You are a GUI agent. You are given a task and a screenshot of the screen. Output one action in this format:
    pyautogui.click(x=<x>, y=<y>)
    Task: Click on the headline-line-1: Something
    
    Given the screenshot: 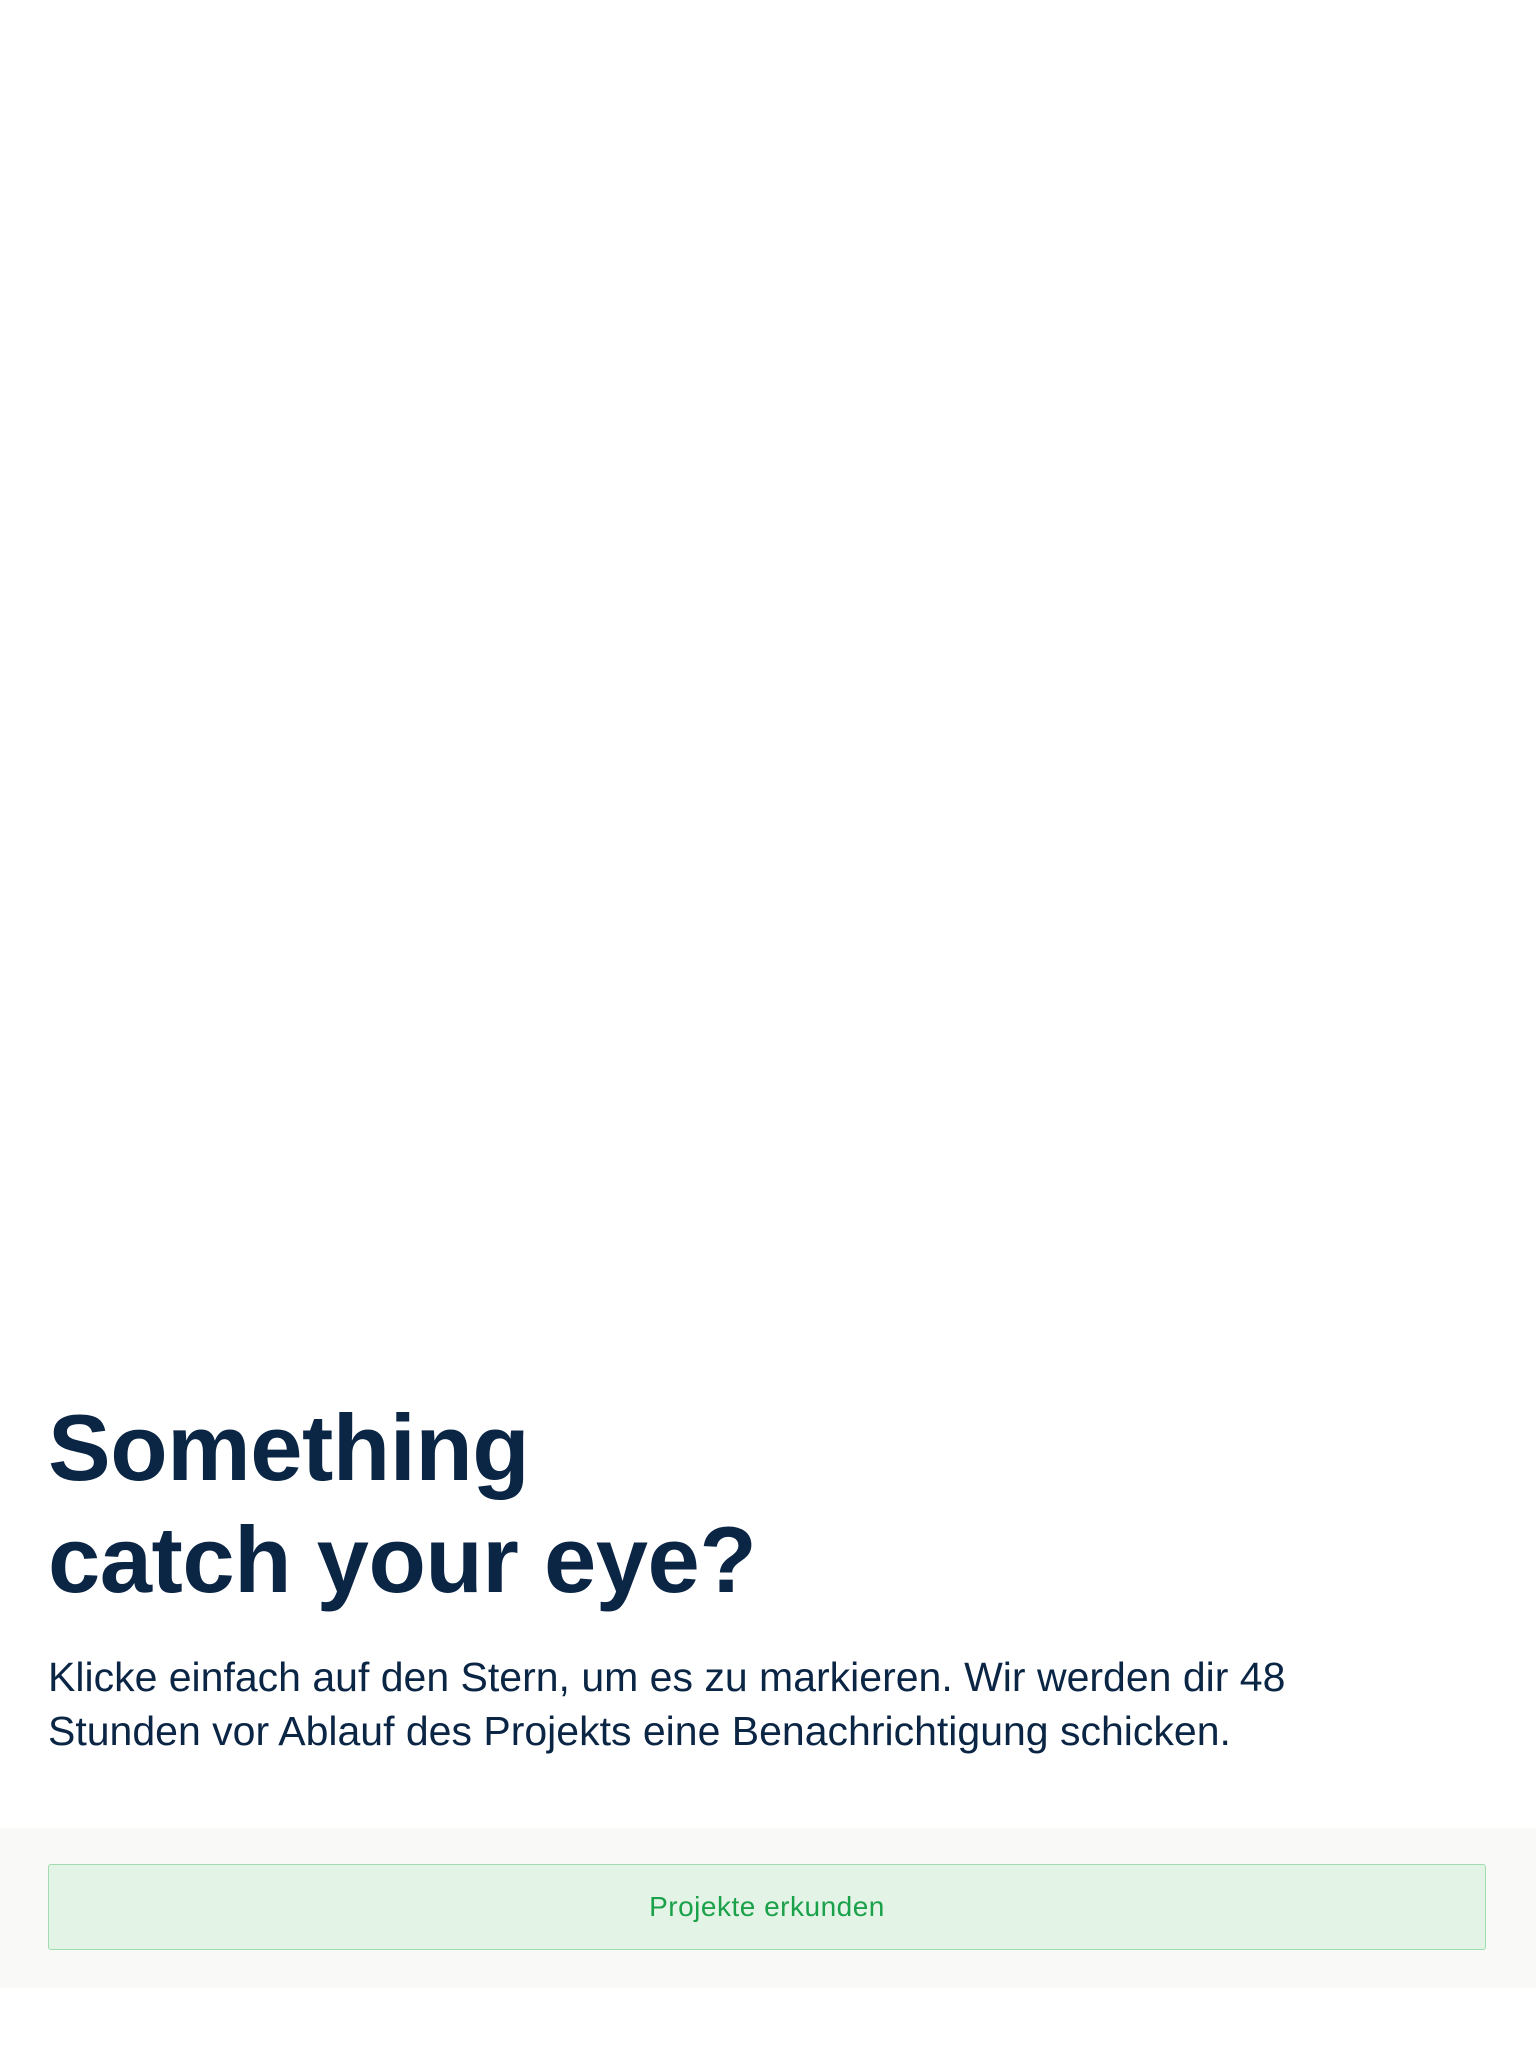 What is the action you would take?
    pyautogui.click(x=289, y=1447)
    